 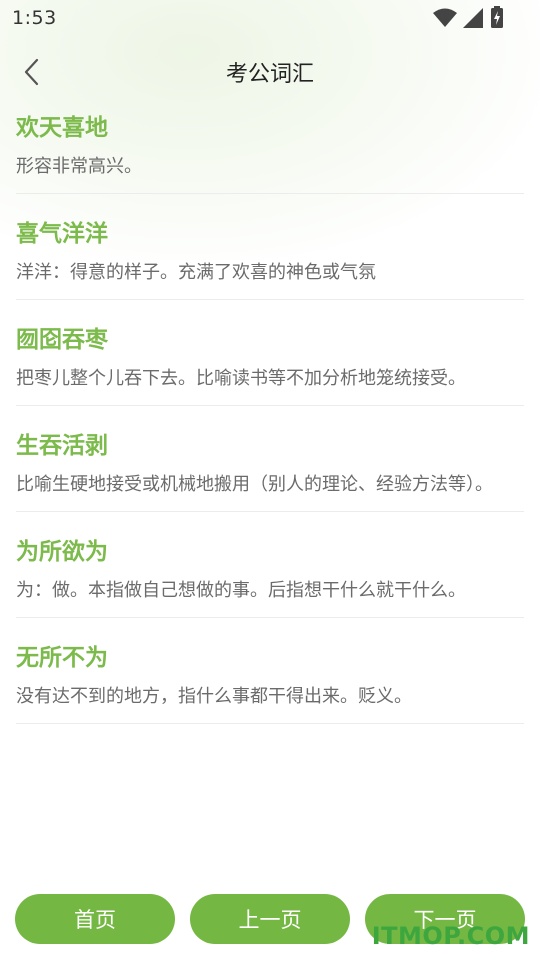 What do you see at coordinates (241, 378) in the screenshot?
I see `item-definition: 把枣儿整个儿吞下去。比喻读书等不加分析地笼统接受。` at bounding box center [241, 378].